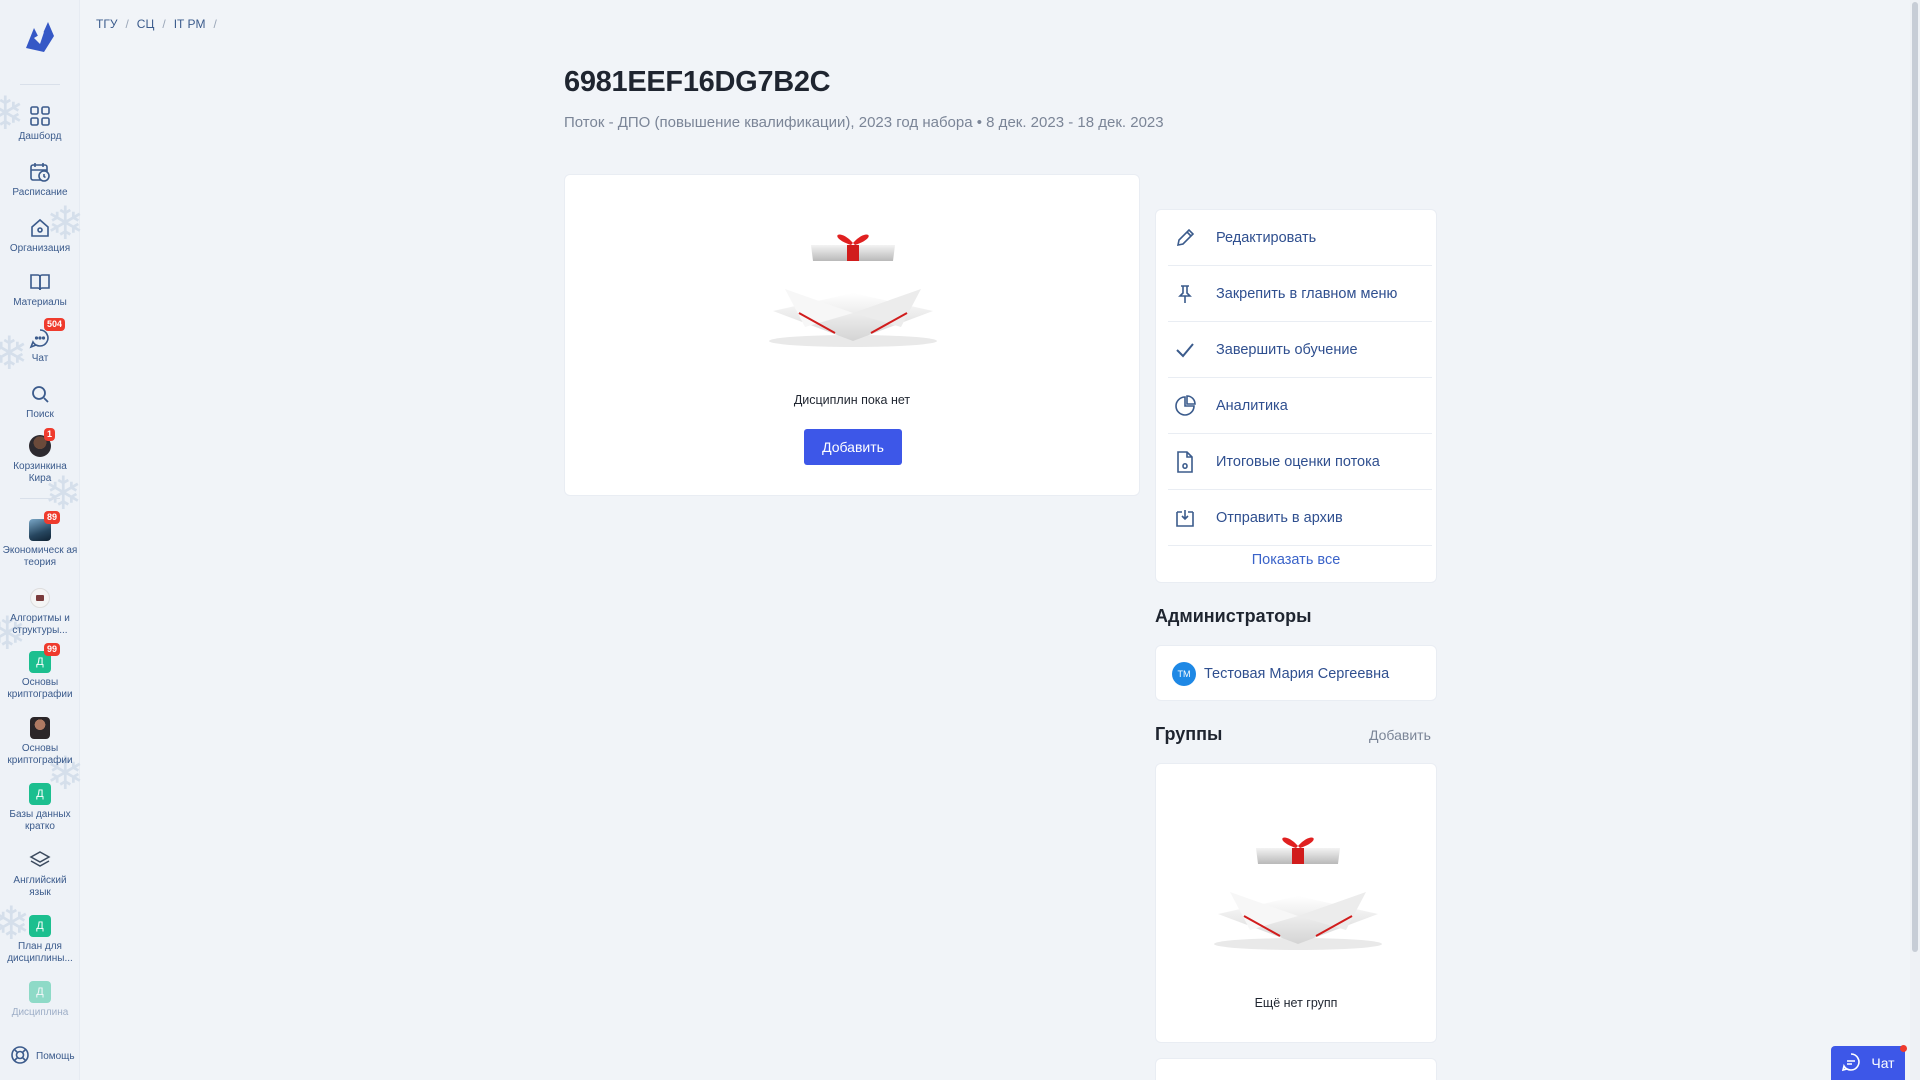 Image resolution: width=1920 pixels, height=1080 pixels. What do you see at coordinates (1185, 462) in the screenshot?
I see `document-icon` at bounding box center [1185, 462].